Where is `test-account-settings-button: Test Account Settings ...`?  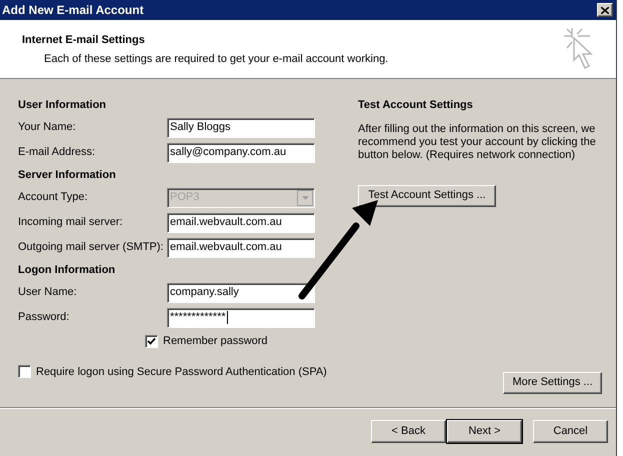 test-account-settings-button: Test Account Settings ... is located at coordinates (427, 195).